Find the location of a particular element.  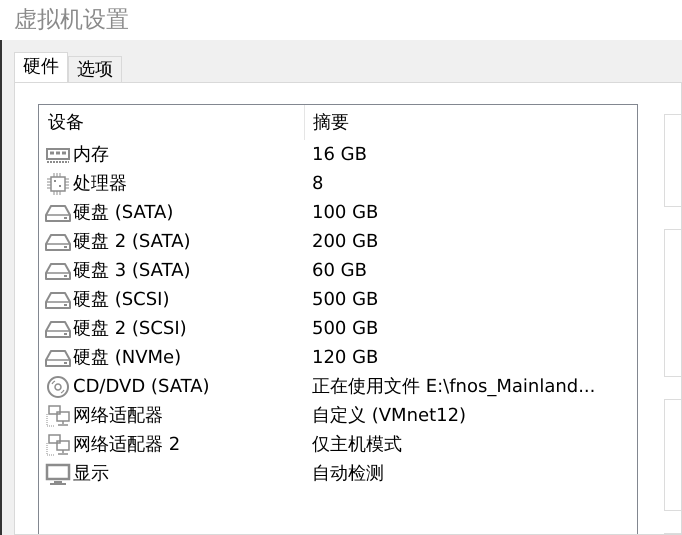

tab: 选项 is located at coordinates (95, 69).